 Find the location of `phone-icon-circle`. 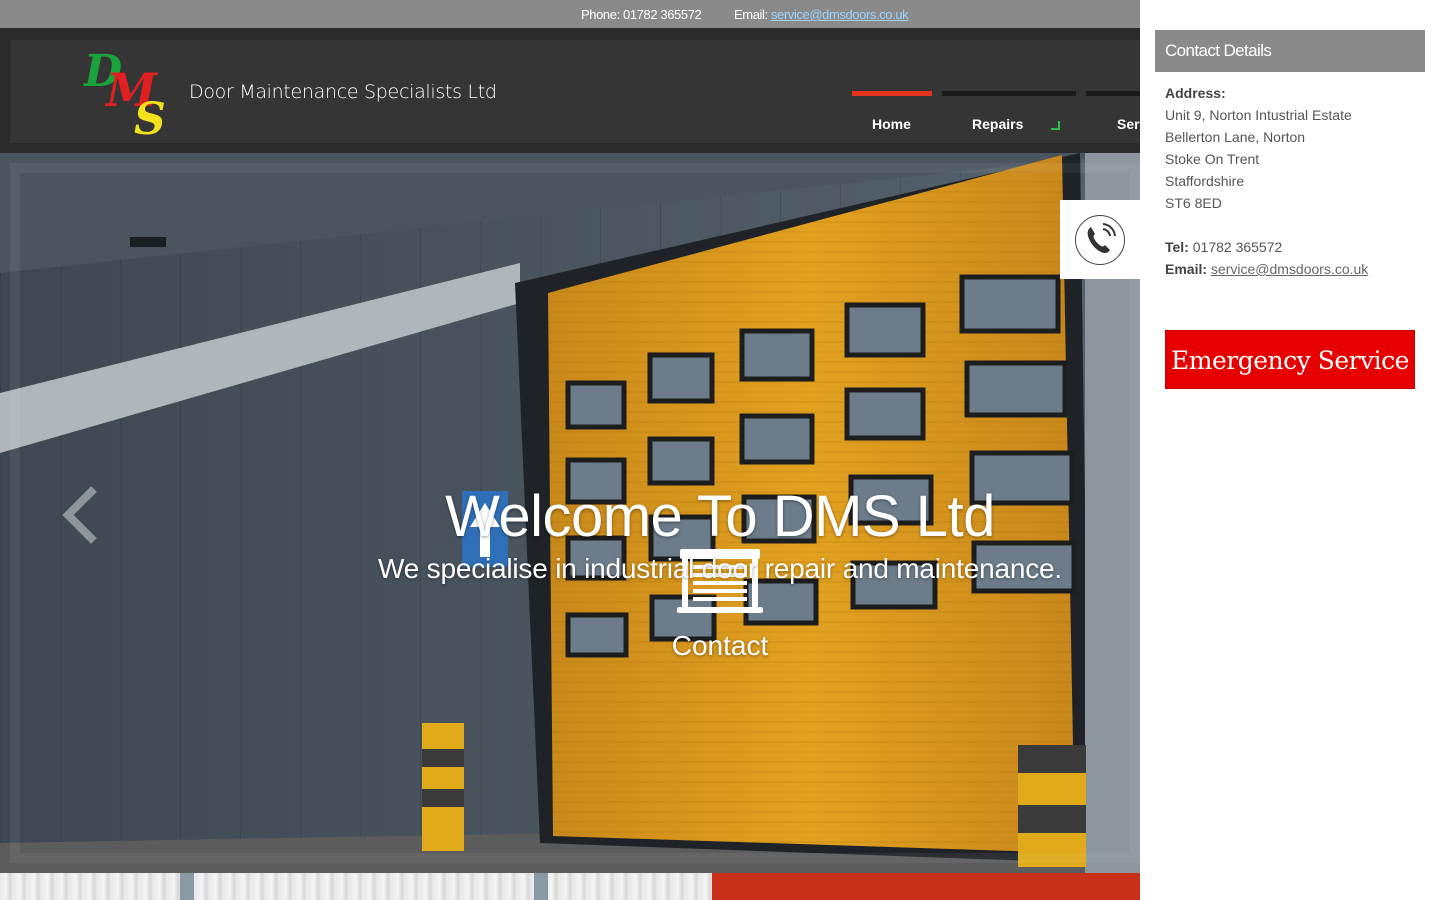

phone-icon-circle is located at coordinates (1100, 240).